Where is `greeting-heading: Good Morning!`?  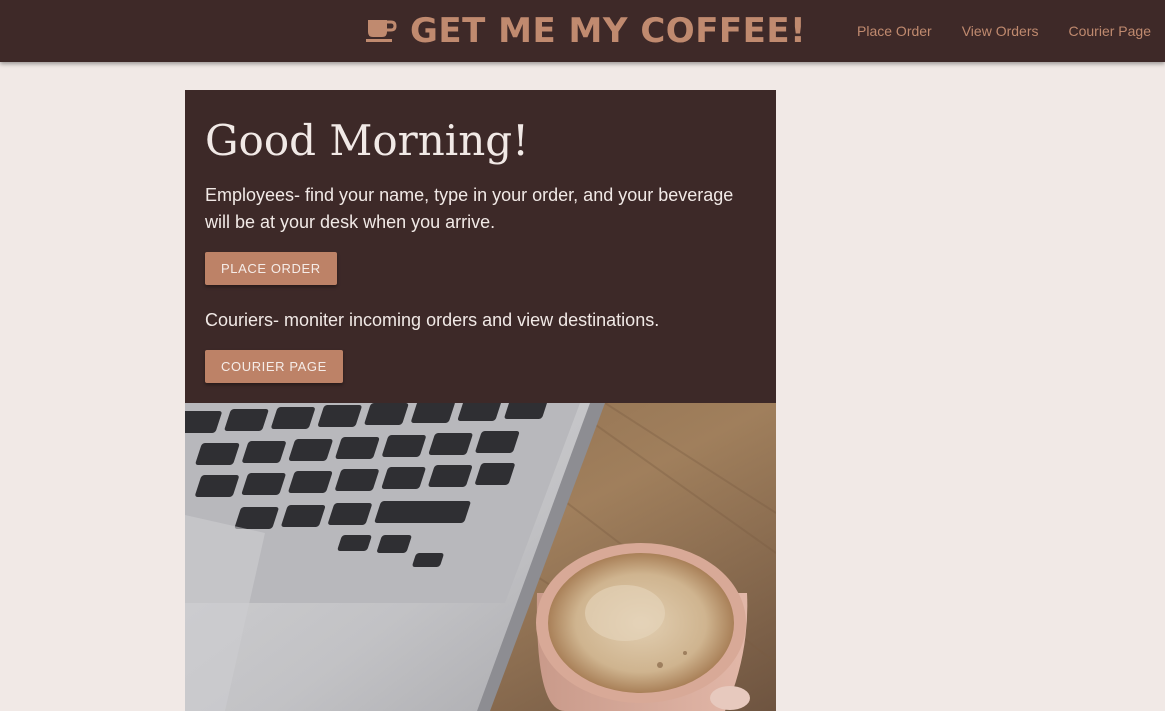 greeting-heading: Good Morning! is located at coordinates (367, 140).